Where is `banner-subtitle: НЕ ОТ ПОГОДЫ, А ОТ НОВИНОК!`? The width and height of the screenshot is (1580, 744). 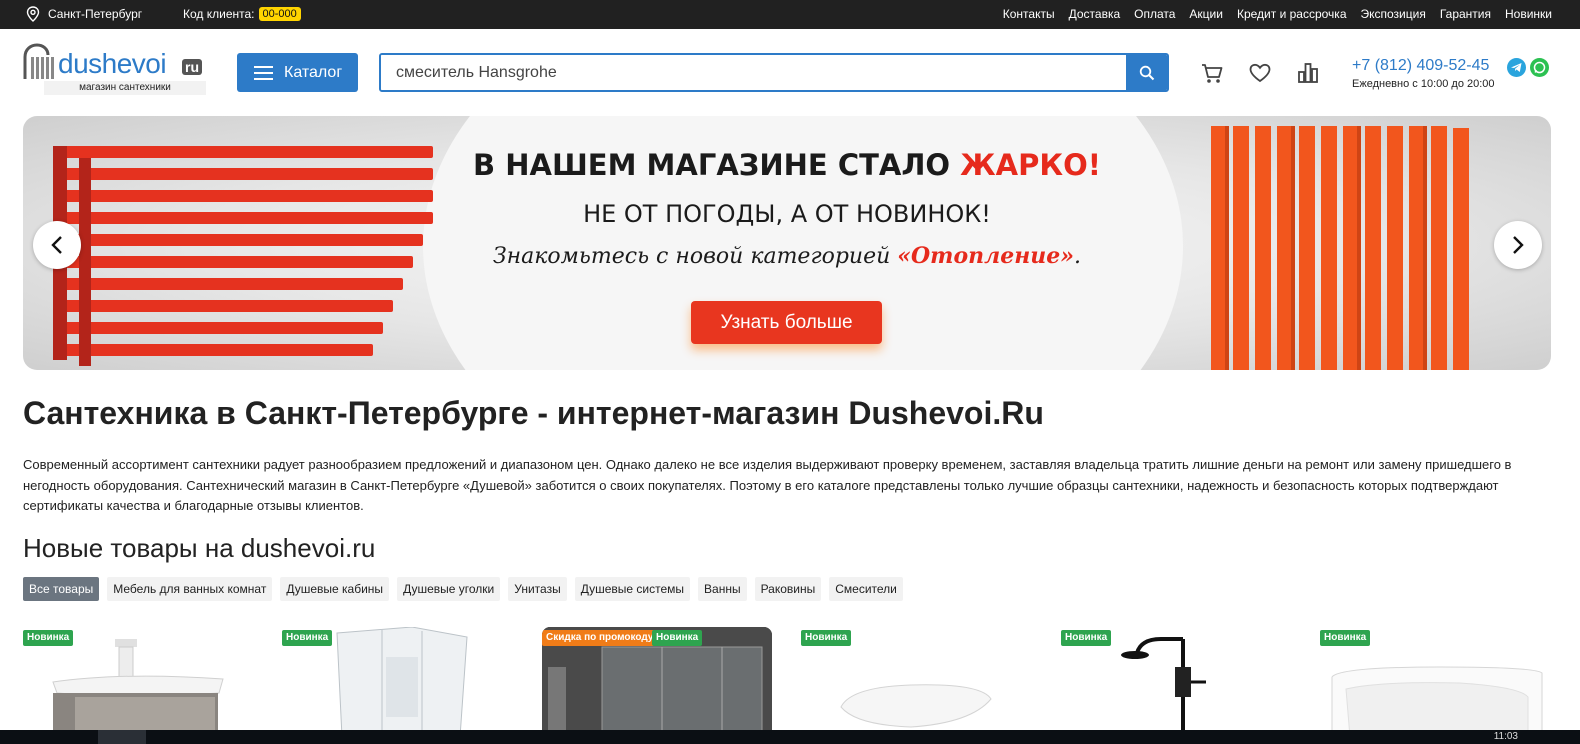 banner-subtitle: НЕ ОТ ПОГОДЫ, А ОТ НОВИНОК! is located at coordinates (787, 214).